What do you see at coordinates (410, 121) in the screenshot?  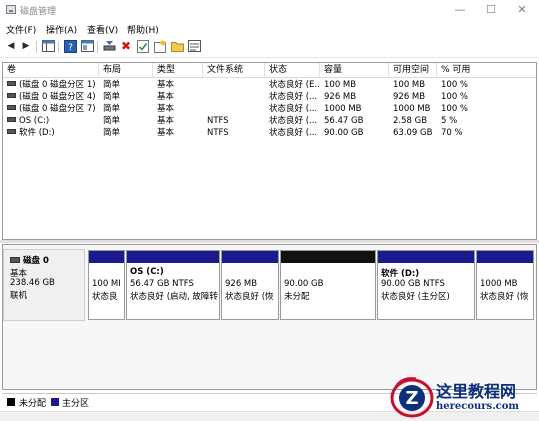 I see `cell-free-space: 2.58 GB` at bounding box center [410, 121].